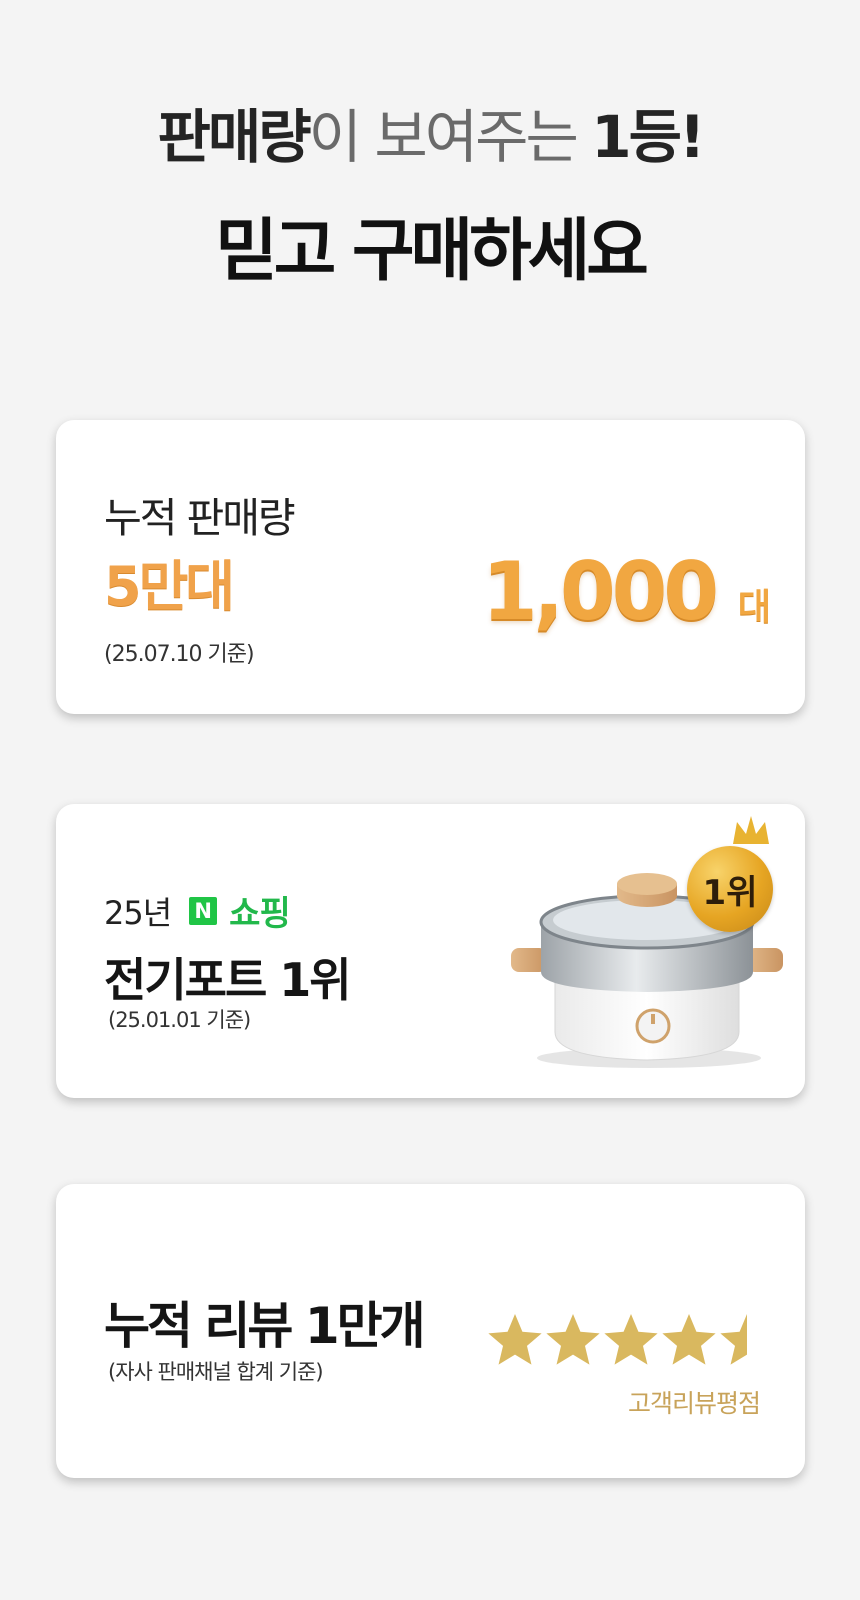 Image resolution: width=860 pixels, height=1600 pixels. Describe the element at coordinates (260, 914) in the screenshot. I see `naver-shopping-label: 쇼핑` at that location.